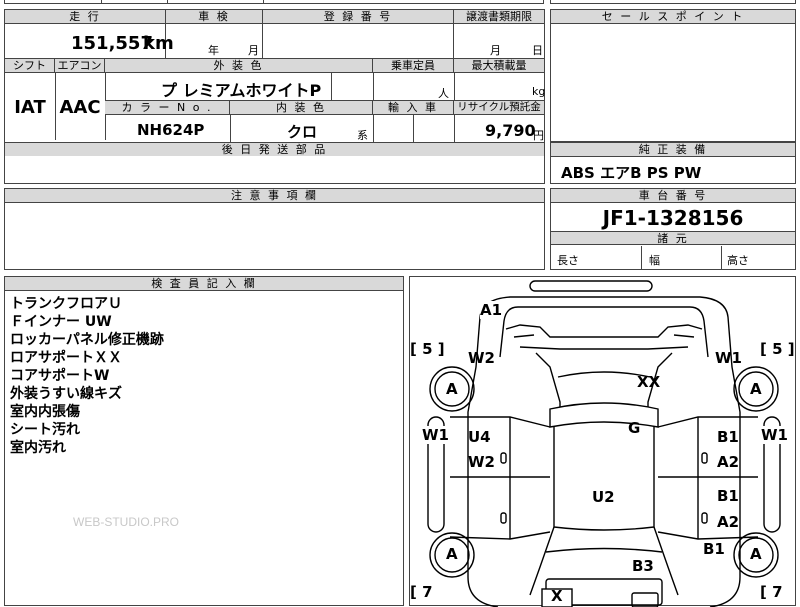 The height and width of the screenshot is (607, 800). What do you see at coordinates (481, 358) in the screenshot?
I see `mark-w2-top: W2` at bounding box center [481, 358].